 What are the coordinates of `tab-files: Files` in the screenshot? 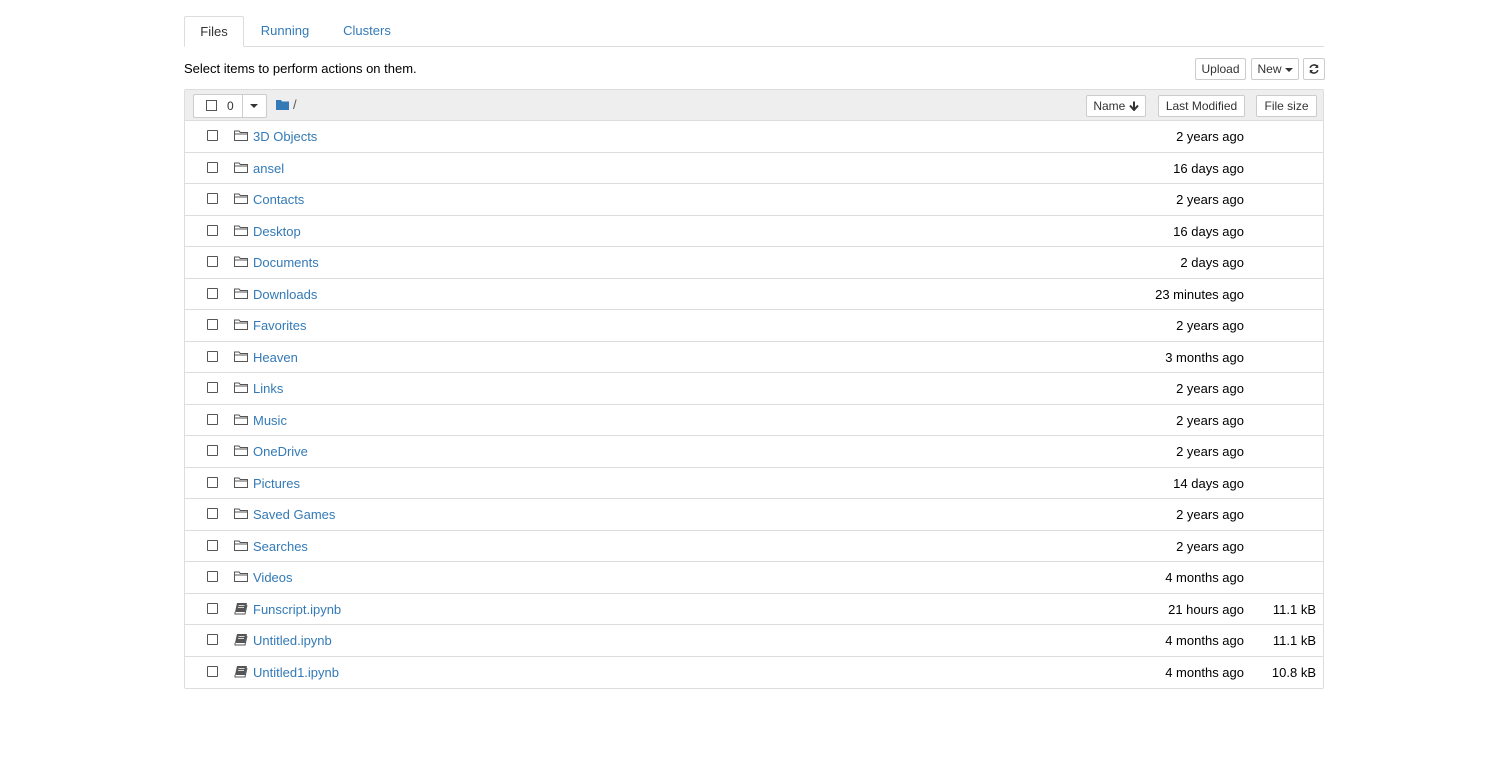 It's located at (214, 31).